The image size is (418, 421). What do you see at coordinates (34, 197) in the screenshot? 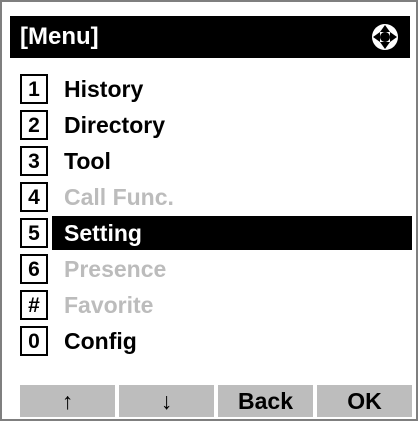
I see `menu-key: 4` at bounding box center [34, 197].